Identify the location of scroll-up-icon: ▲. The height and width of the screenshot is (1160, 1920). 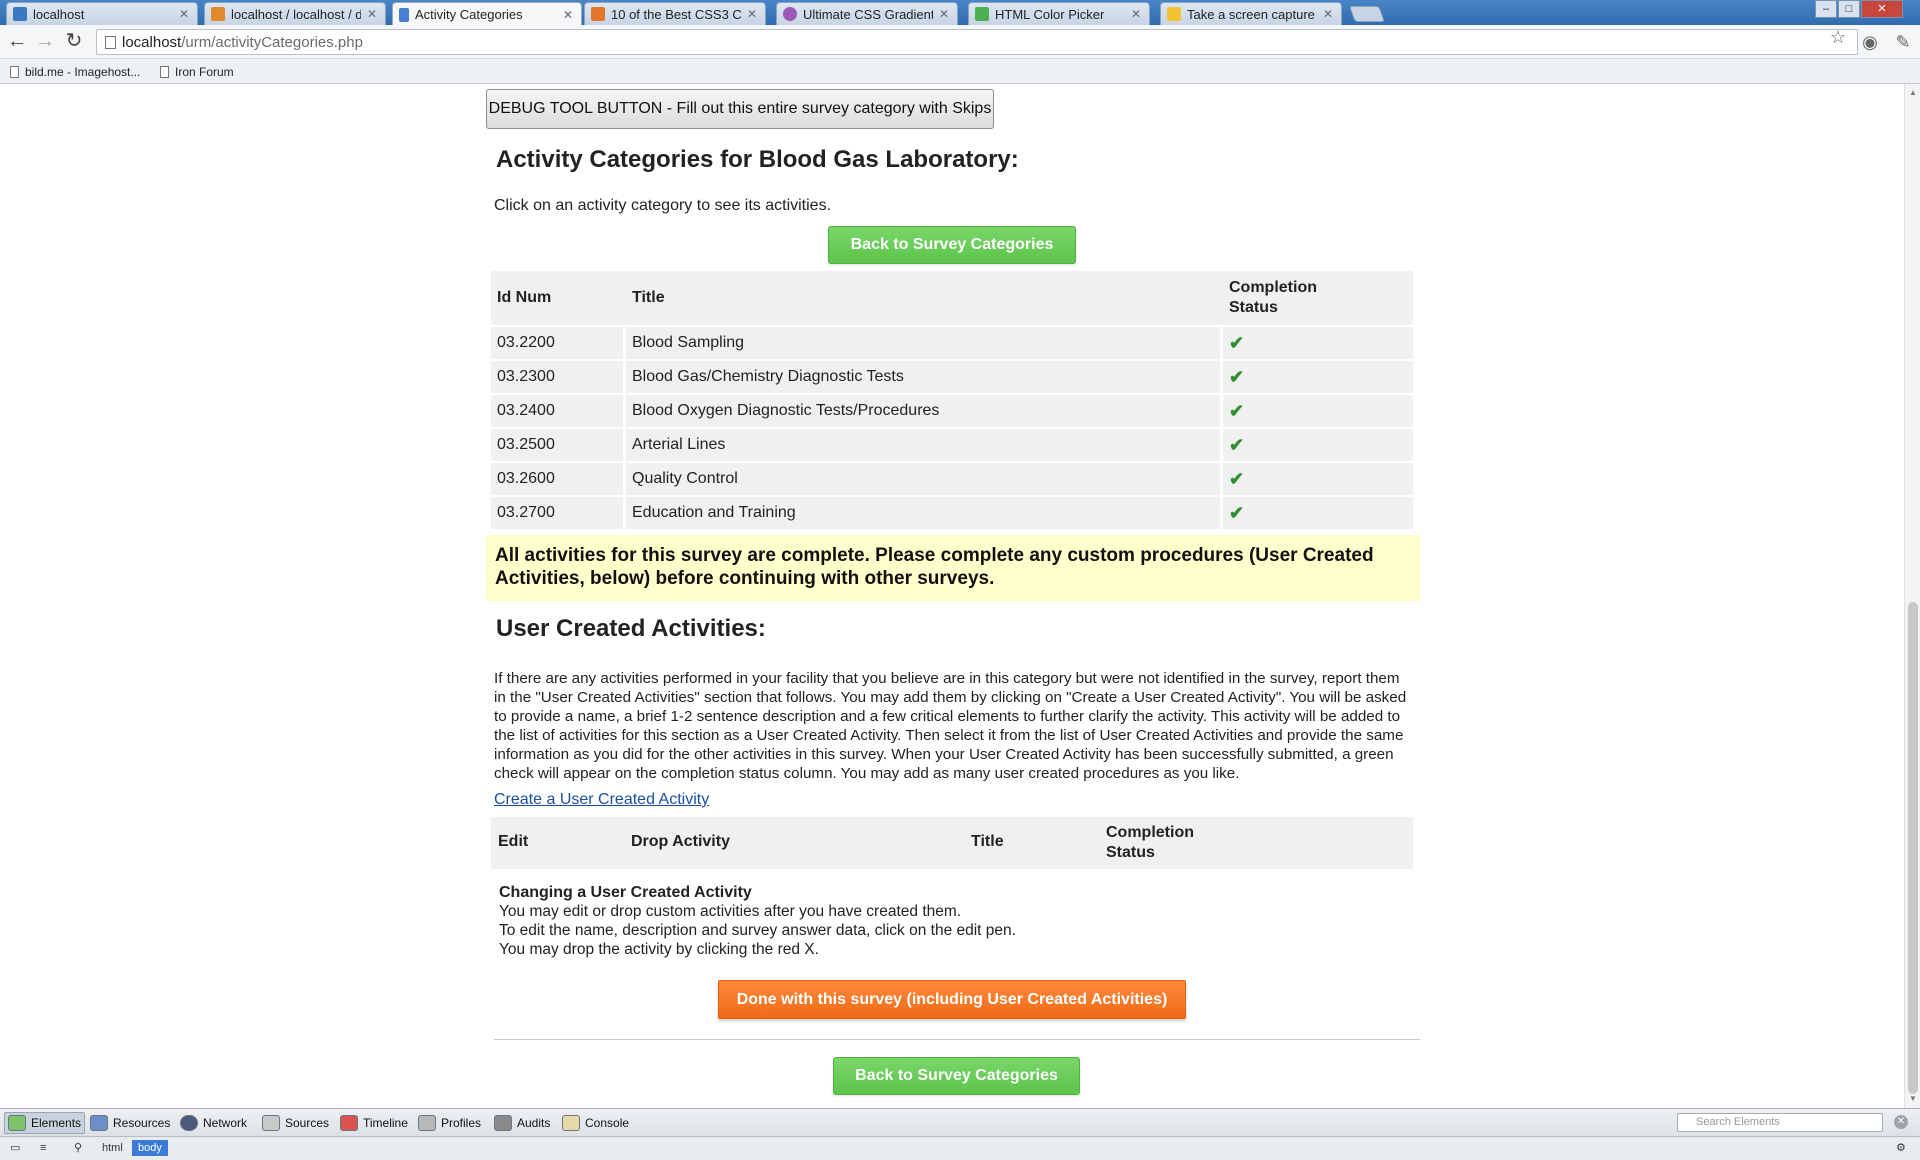
(1913, 92).